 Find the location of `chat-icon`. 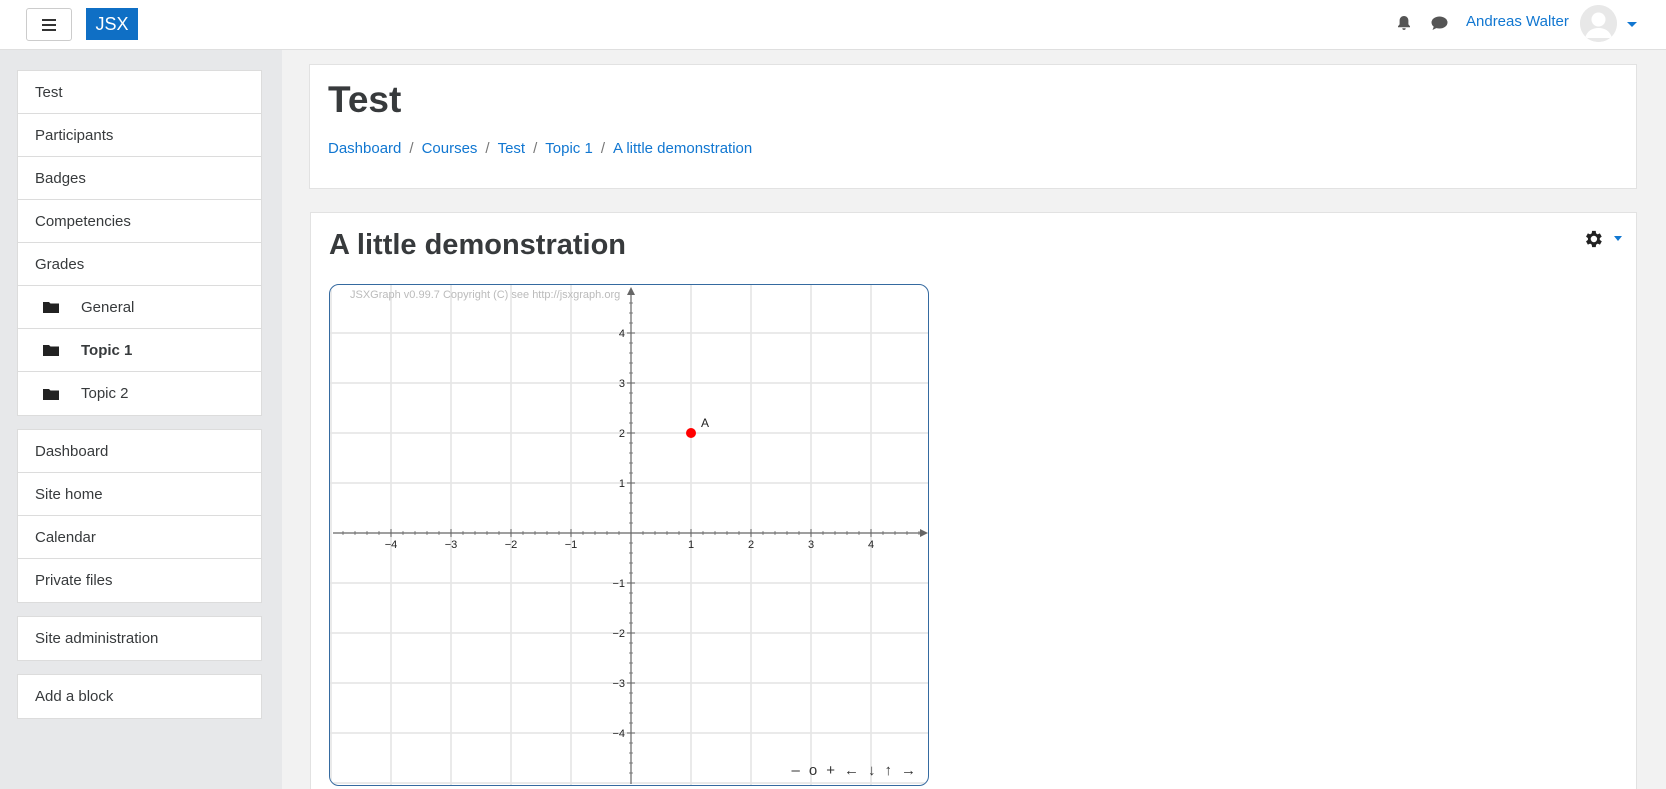

chat-icon is located at coordinates (1439, 23).